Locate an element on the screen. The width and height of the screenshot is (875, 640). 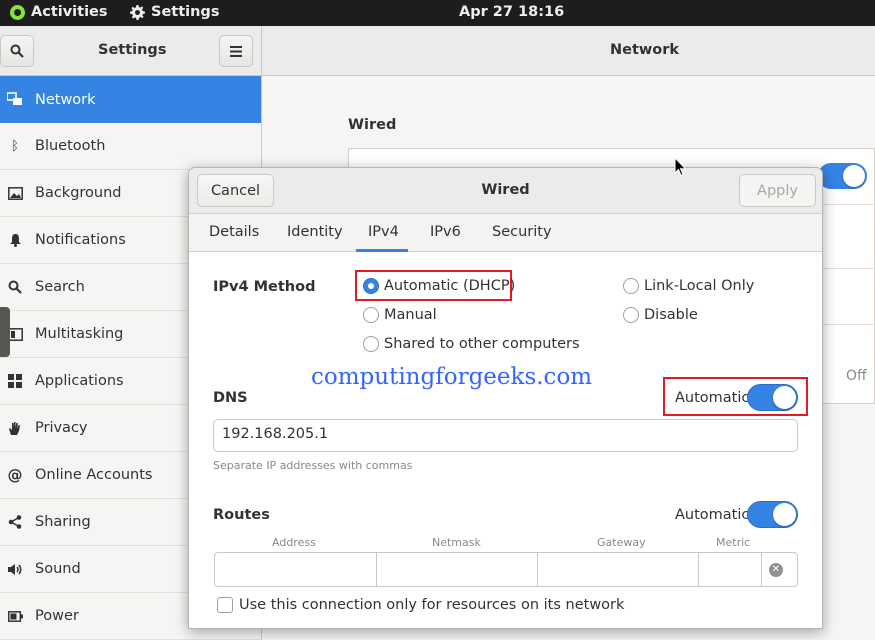
sidebar-resize-handle is located at coordinates (5, 332).